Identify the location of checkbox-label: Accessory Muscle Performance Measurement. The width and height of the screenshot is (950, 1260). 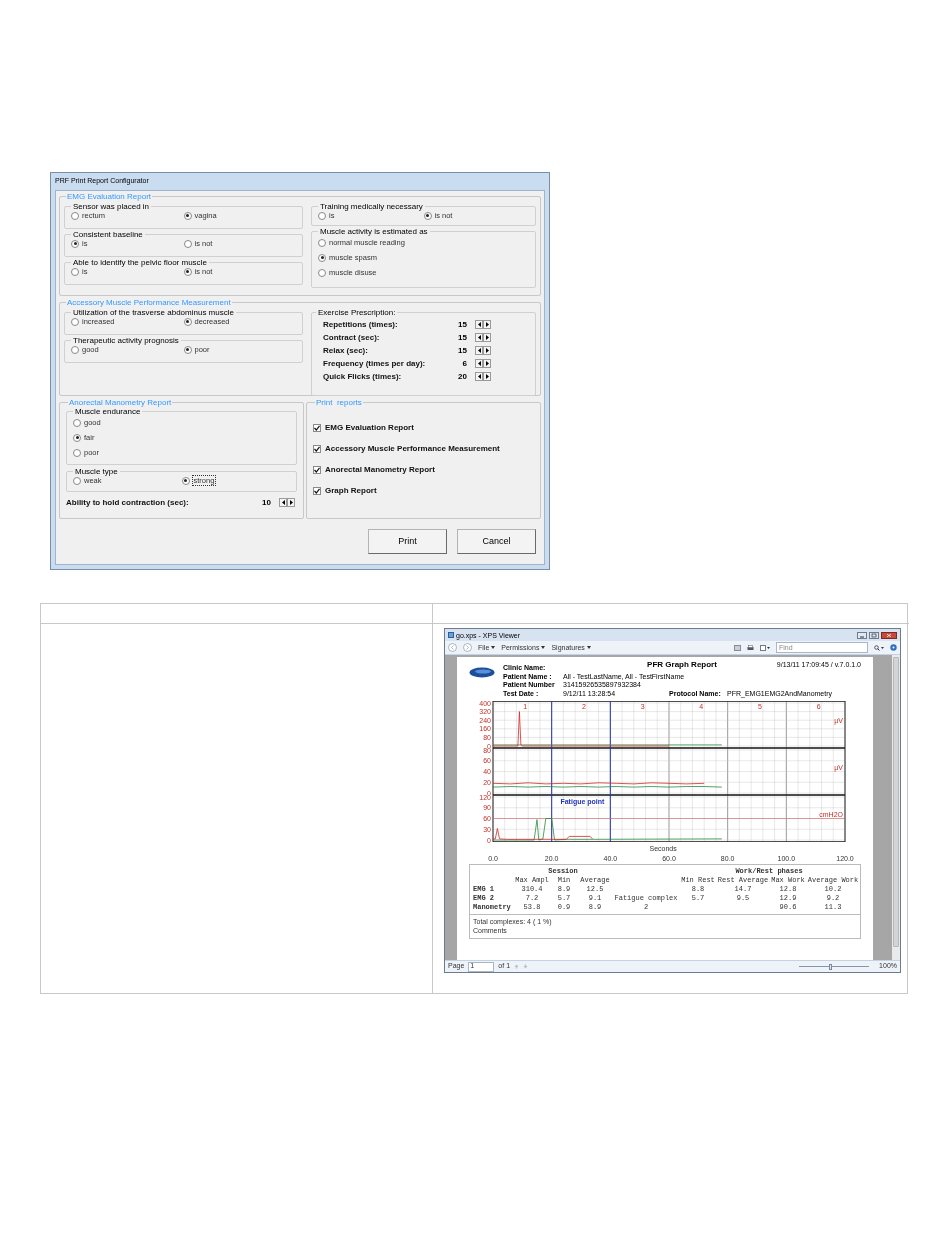
(412, 448).